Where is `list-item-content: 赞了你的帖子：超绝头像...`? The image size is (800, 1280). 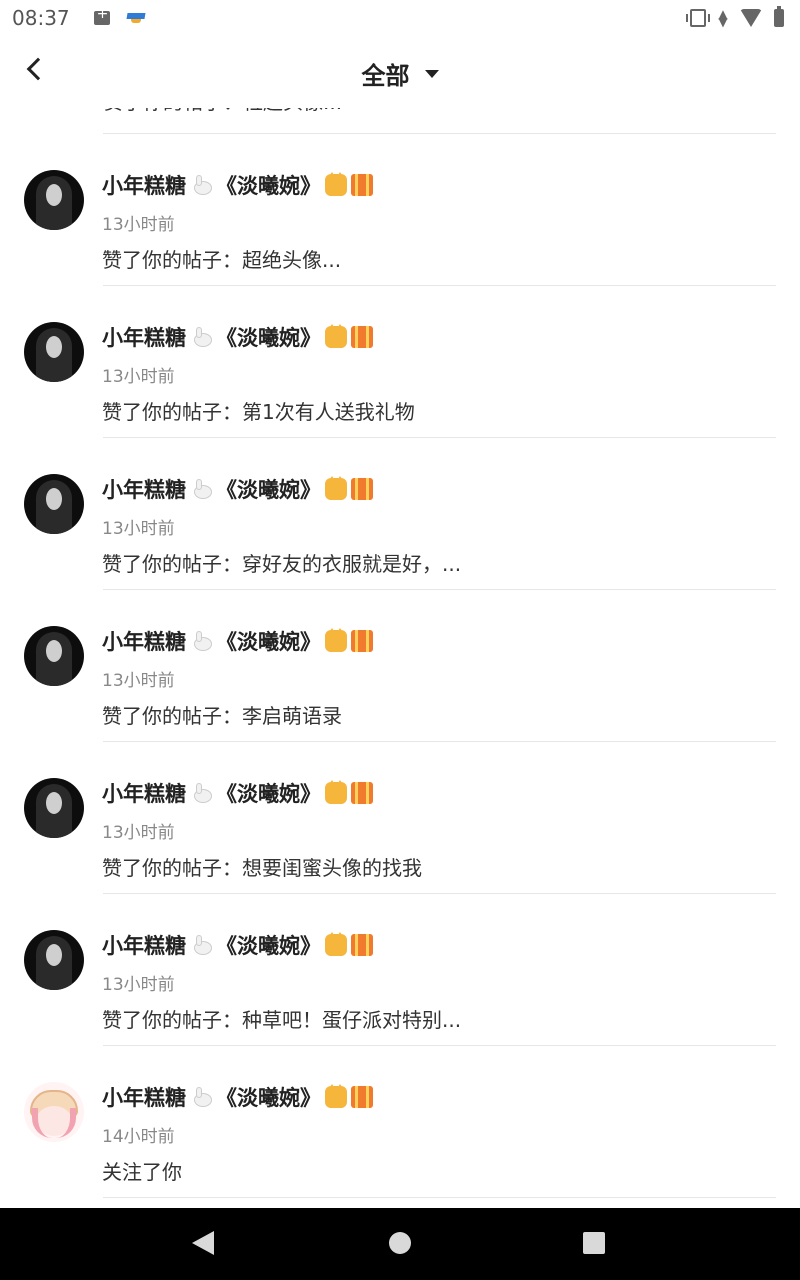 list-item-content: 赞了你的帖子：超绝头像... is located at coordinates (222, 260).